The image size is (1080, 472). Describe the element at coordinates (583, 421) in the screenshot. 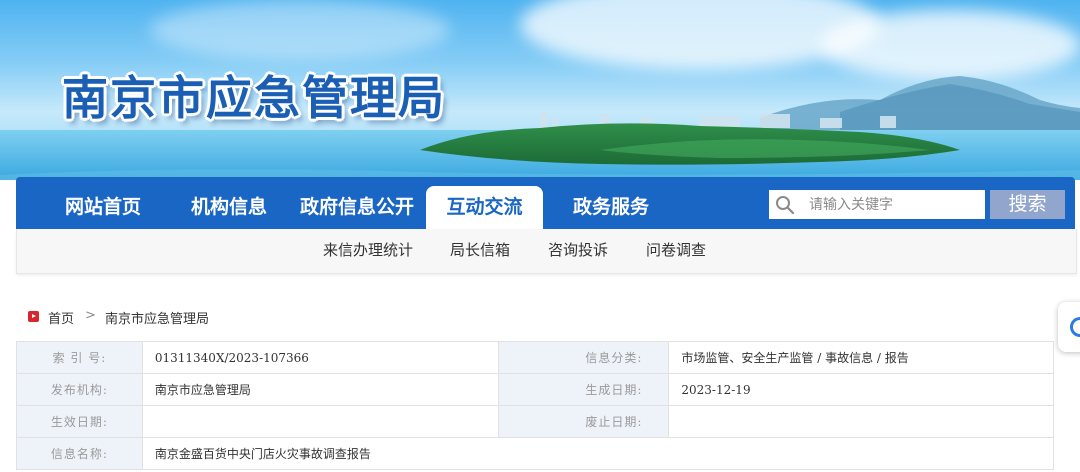

I see `expire-date-label: 废止日期:` at that location.